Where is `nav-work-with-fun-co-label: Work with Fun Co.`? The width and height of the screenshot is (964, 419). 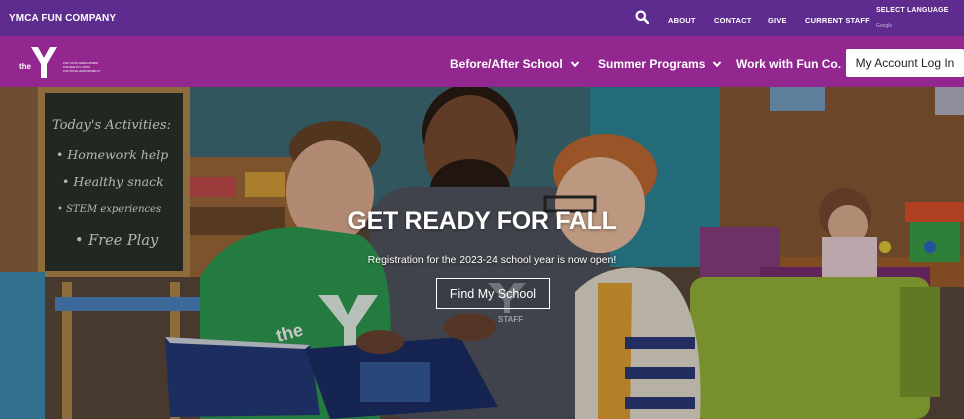 nav-work-with-fun-co-label: Work with Fun Co. is located at coordinates (789, 64).